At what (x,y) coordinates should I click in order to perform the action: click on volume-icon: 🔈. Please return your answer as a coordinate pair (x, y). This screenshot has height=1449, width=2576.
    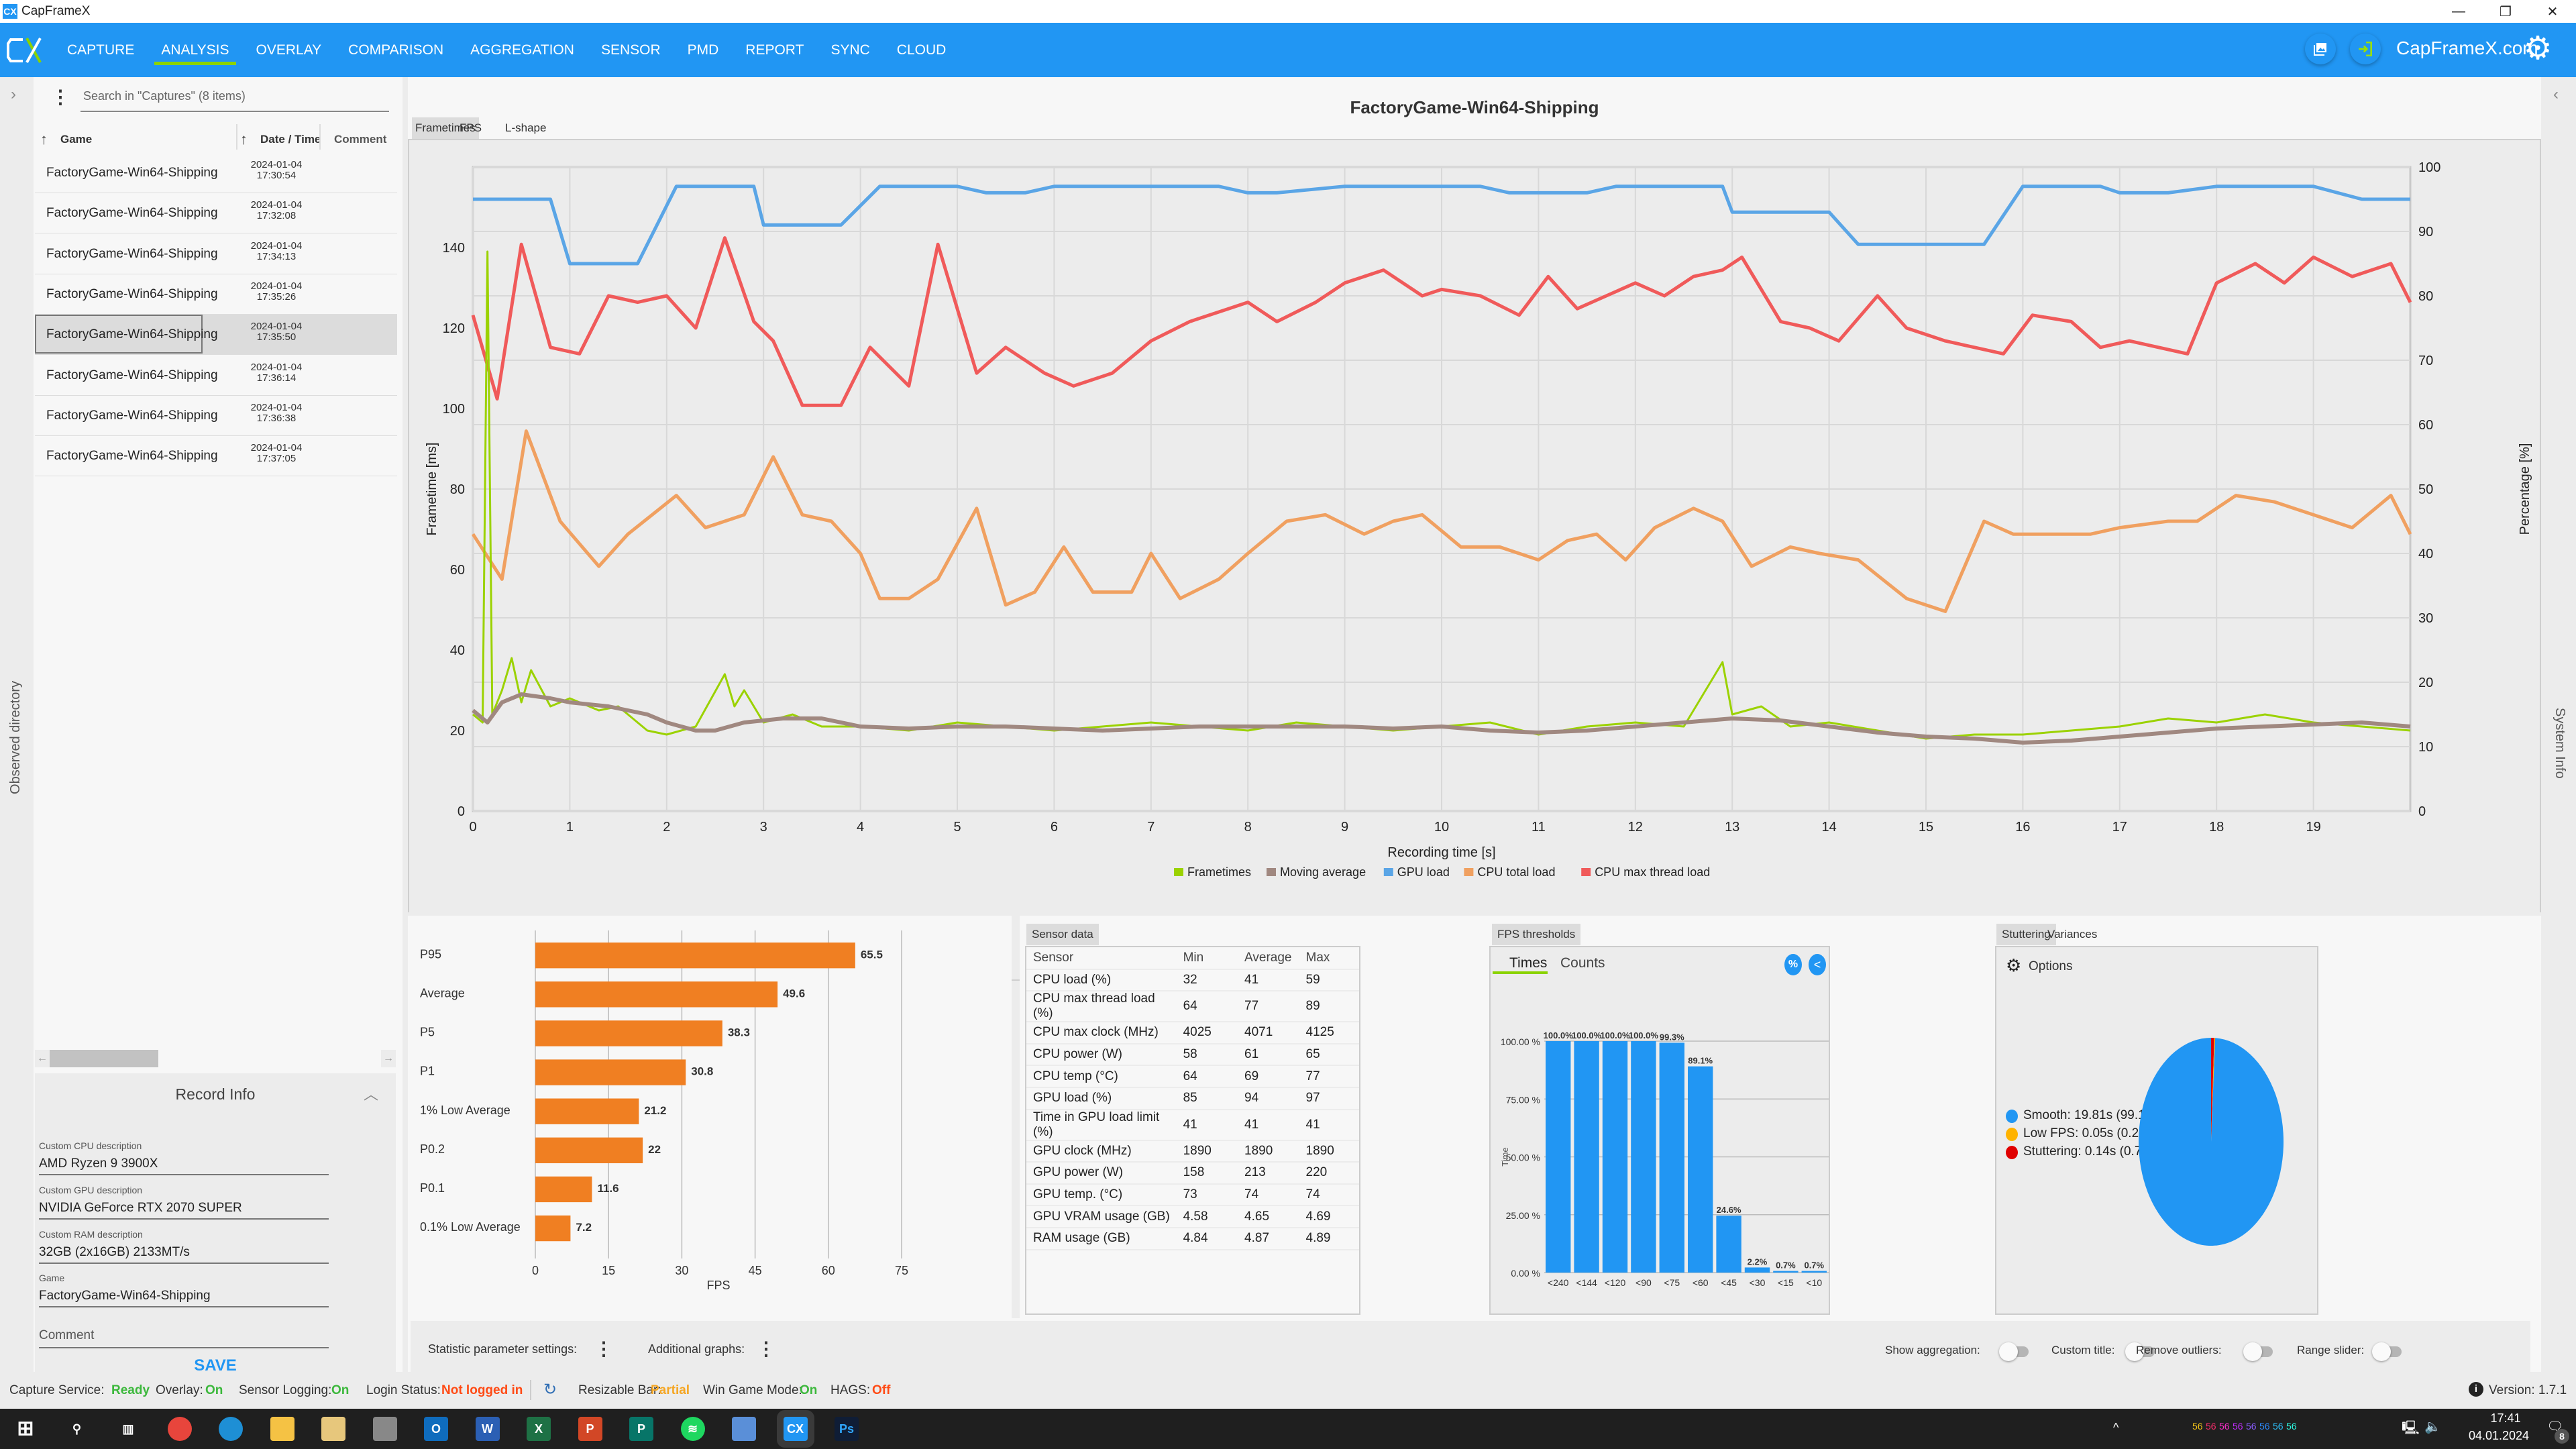
    Looking at the image, I should click on (2432, 1426).